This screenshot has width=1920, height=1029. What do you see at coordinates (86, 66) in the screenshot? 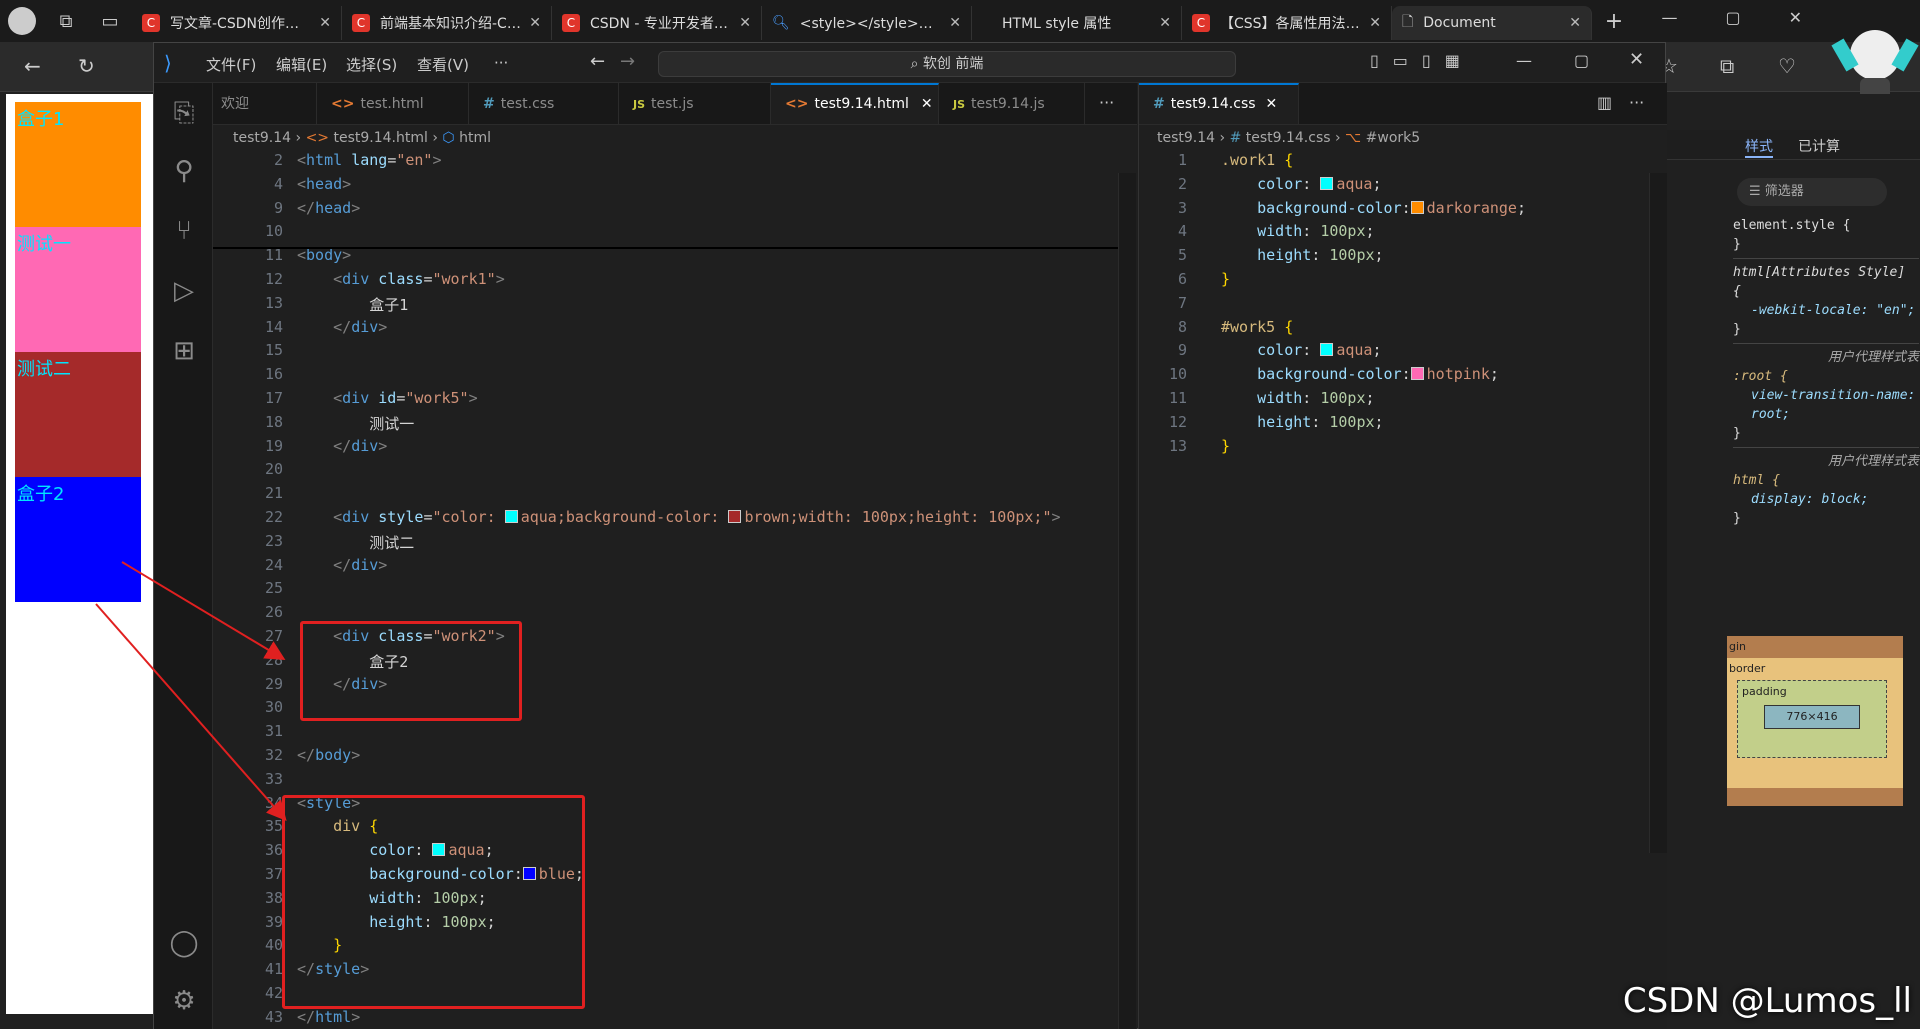
I see `refresh-icon: ↻` at bounding box center [86, 66].